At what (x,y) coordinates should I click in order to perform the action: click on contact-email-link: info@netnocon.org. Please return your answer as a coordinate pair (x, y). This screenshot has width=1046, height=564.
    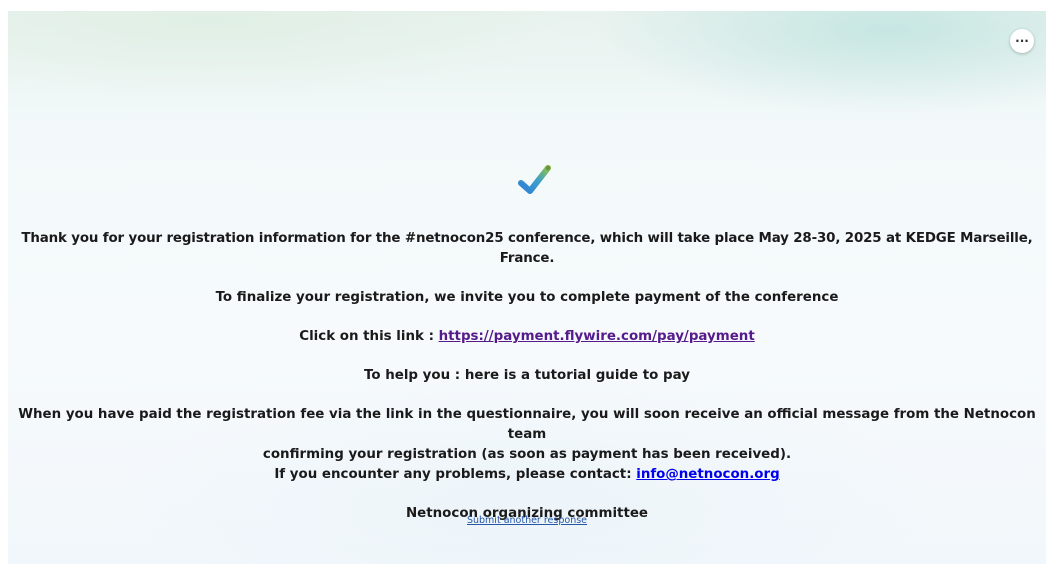
    Looking at the image, I should click on (707, 474).